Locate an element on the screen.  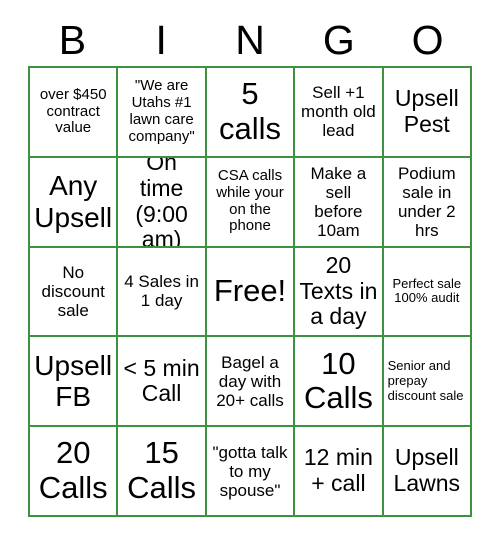
bingo-header-letter-o: O is located at coordinates (427, 39).